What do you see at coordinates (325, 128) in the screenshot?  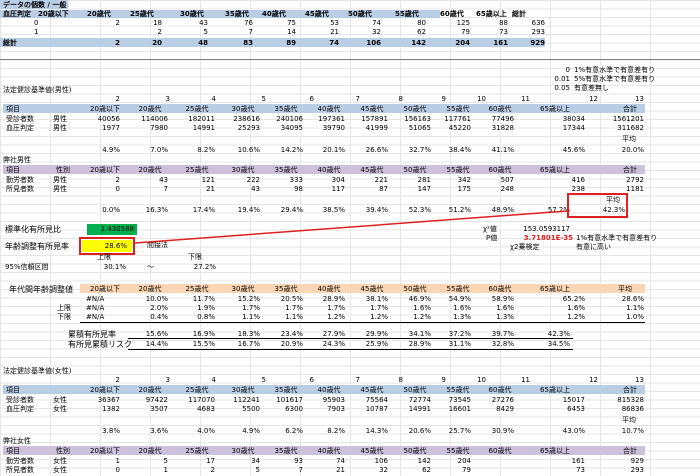 I see `cell: 39790` at bounding box center [325, 128].